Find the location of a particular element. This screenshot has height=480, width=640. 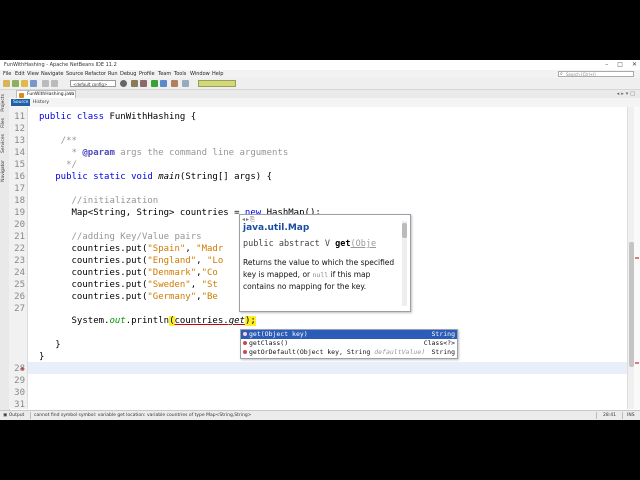

line-number: 21 is located at coordinates (19, 237).